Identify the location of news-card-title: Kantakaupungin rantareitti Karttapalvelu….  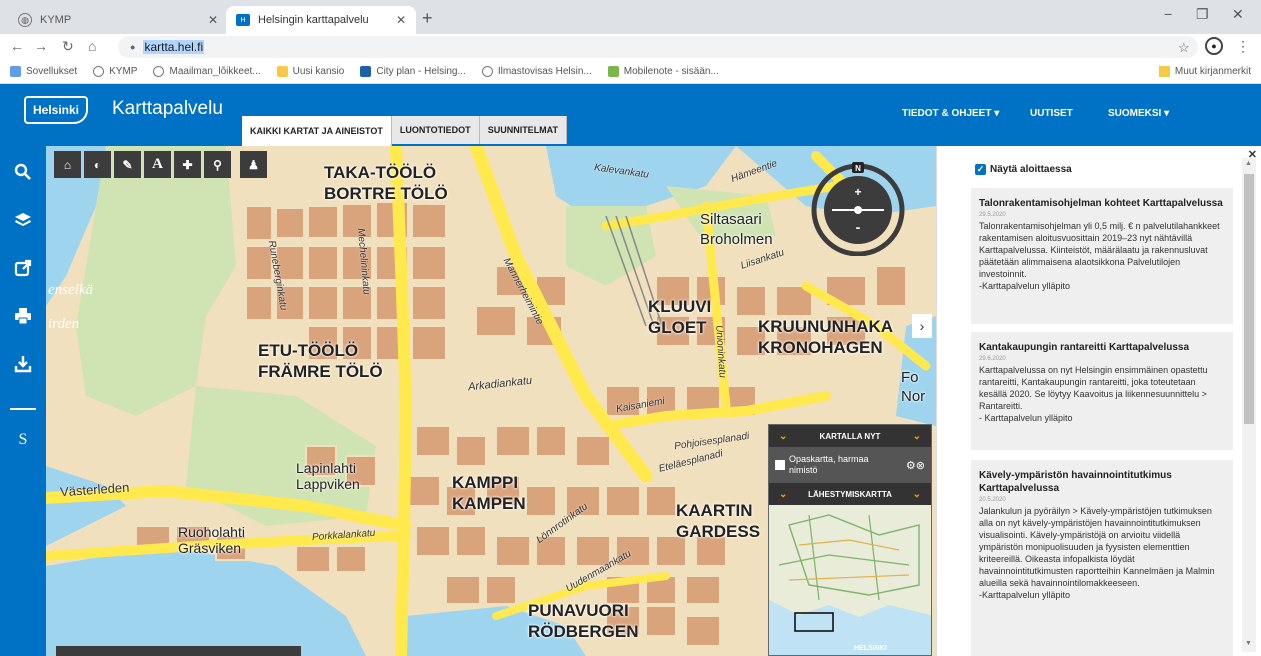
(1084, 347).